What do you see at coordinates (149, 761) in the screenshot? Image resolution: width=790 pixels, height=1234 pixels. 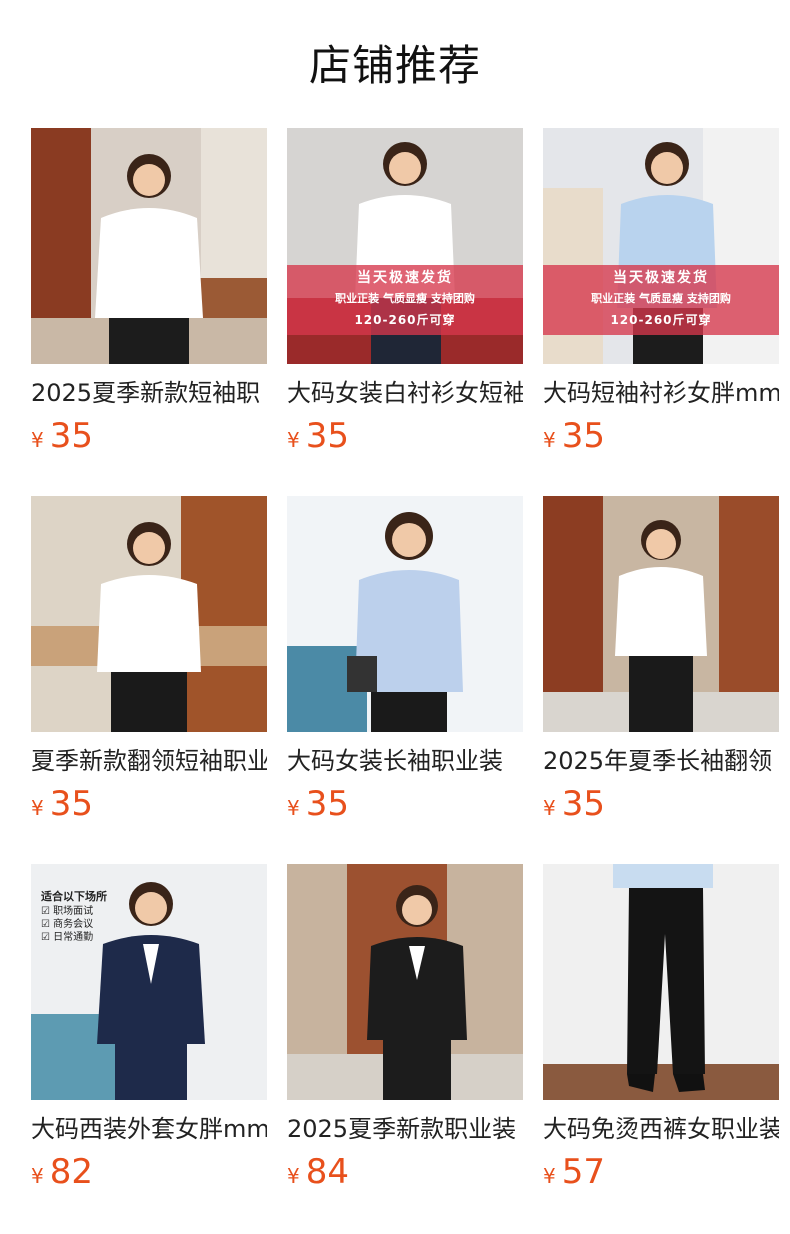 I see `product-name: 夏季新款翻领短袖职业` at bounding box center [149, 761].